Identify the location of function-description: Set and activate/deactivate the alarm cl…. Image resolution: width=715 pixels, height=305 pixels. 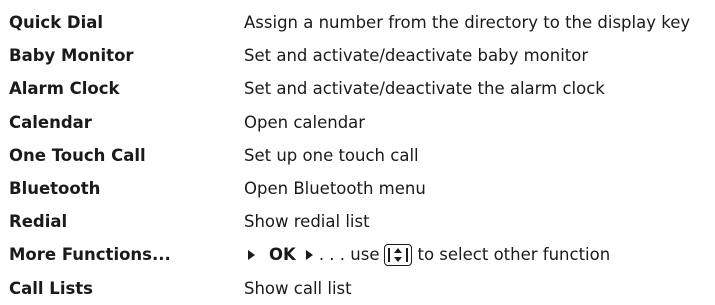
(424, 89).